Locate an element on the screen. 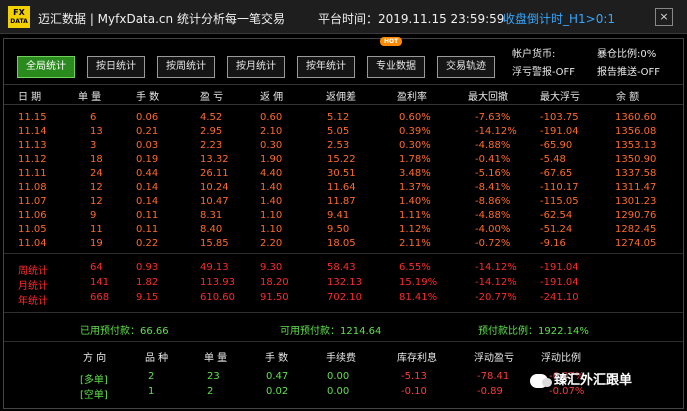 This screenshot has width=687, height=411. table-cell: 0.39% is located at coordinates (415, 131).